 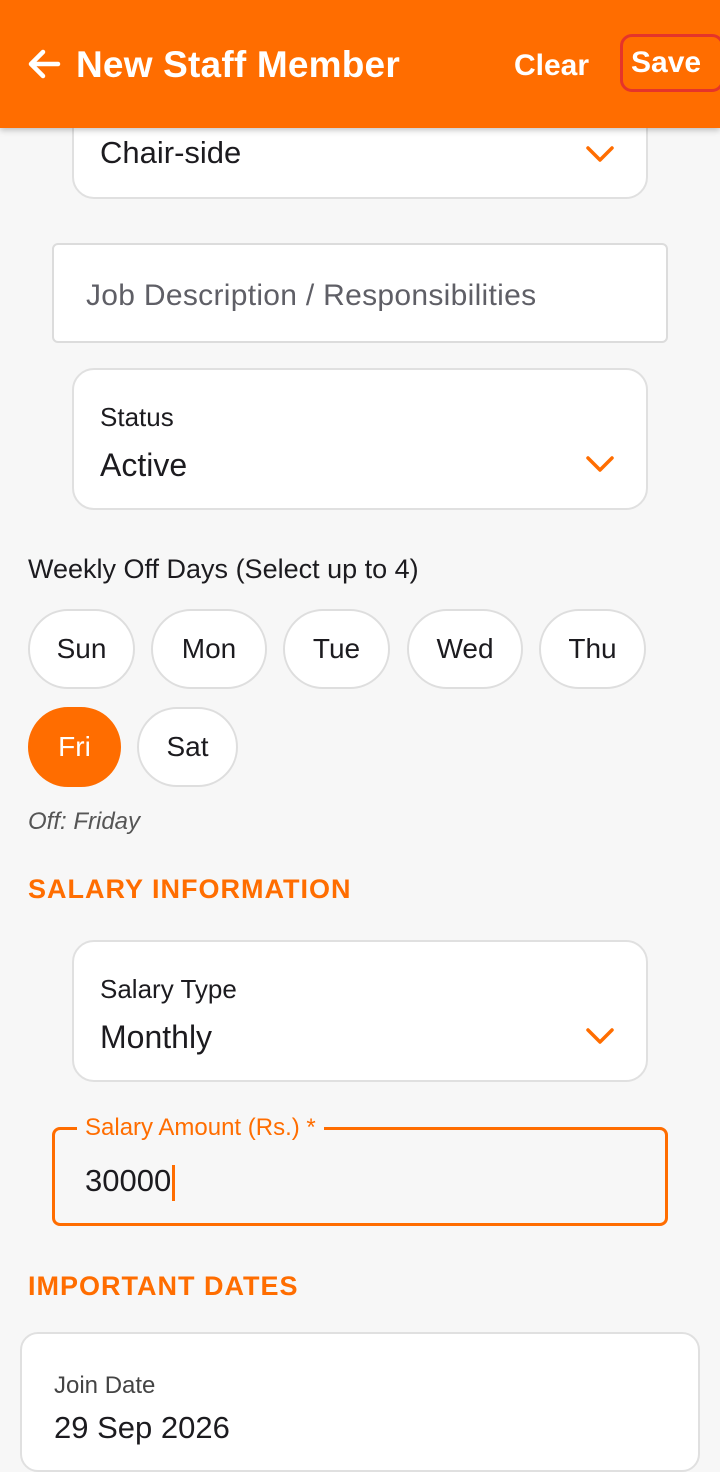 What do you see at coordinates (81, 649) in the screenshot?
I see `day-chip-sun: Sun` at bounding box center [81, 649].